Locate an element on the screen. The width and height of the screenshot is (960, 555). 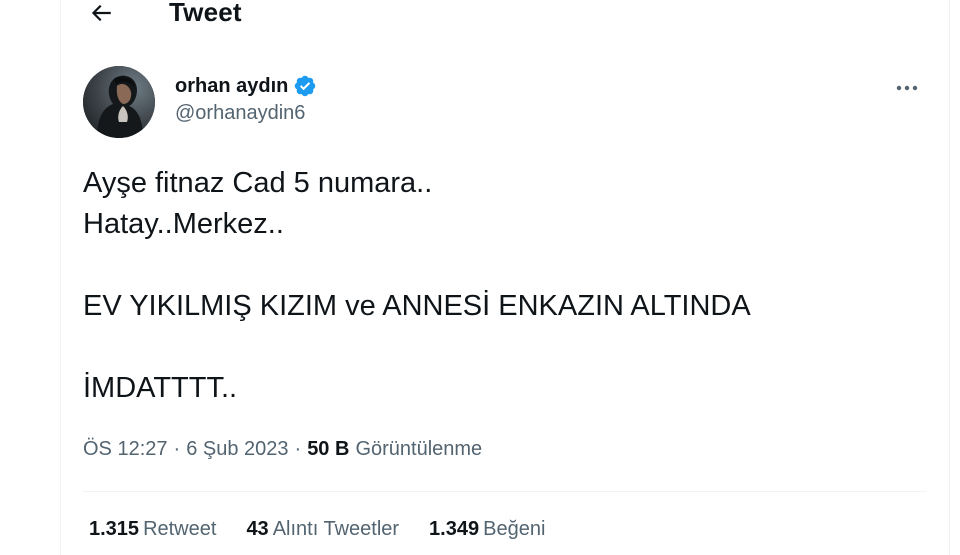
likes-stat: 1.349 Beğeni is located at coordinates (487, 529).